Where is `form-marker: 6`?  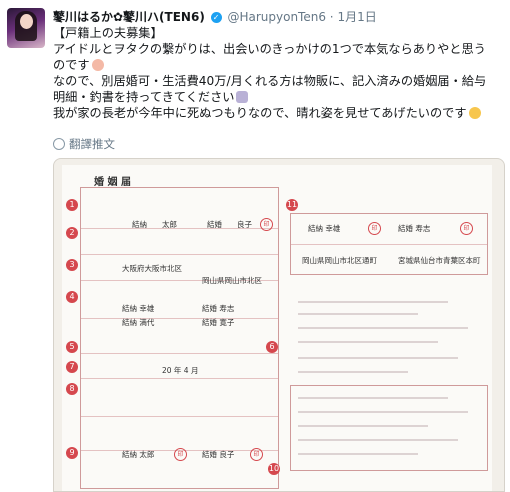 form-marker: 6 is located at coordinates (272, 347).